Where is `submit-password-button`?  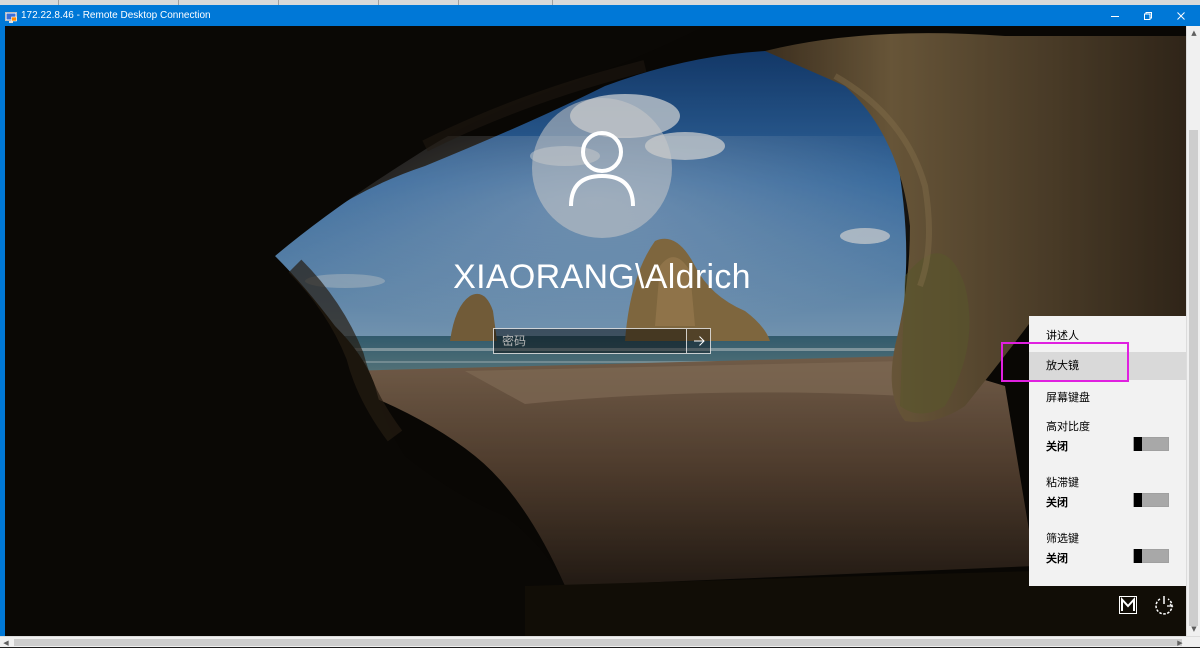 submit-password-button is located at coordinates (699, 341).